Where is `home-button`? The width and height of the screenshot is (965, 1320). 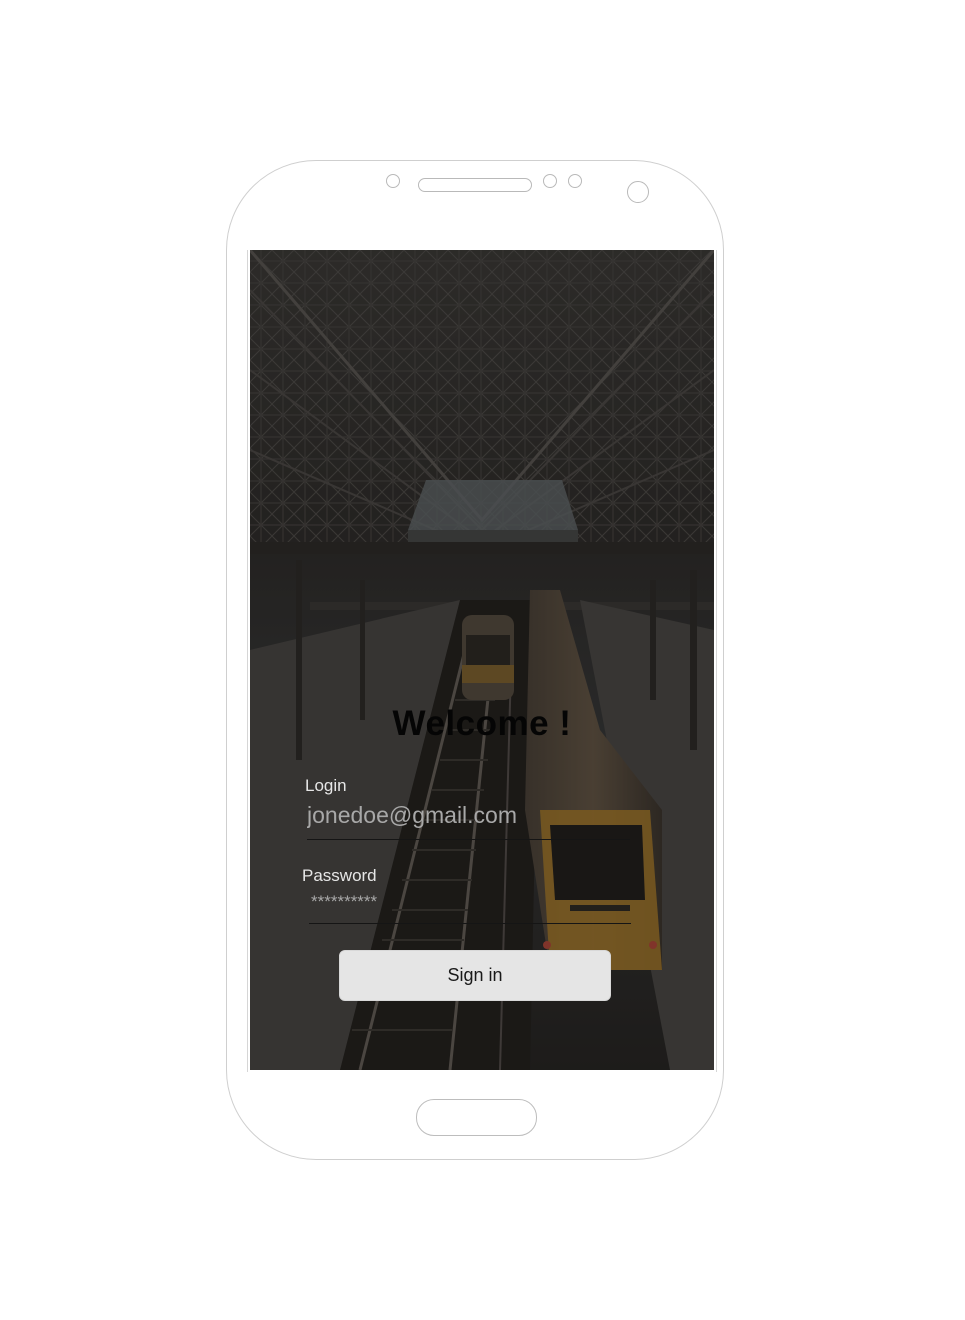
home-button is located at coordinates (476, 1117).